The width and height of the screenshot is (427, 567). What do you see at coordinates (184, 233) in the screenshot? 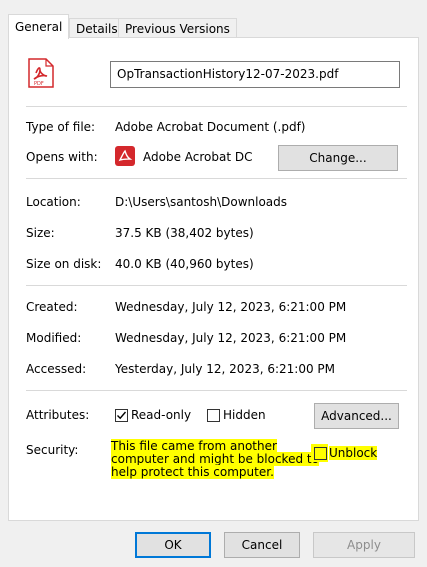
I see `size-value: 37.5 KB (38,402 bytes)` at bounding box center [184, 233].